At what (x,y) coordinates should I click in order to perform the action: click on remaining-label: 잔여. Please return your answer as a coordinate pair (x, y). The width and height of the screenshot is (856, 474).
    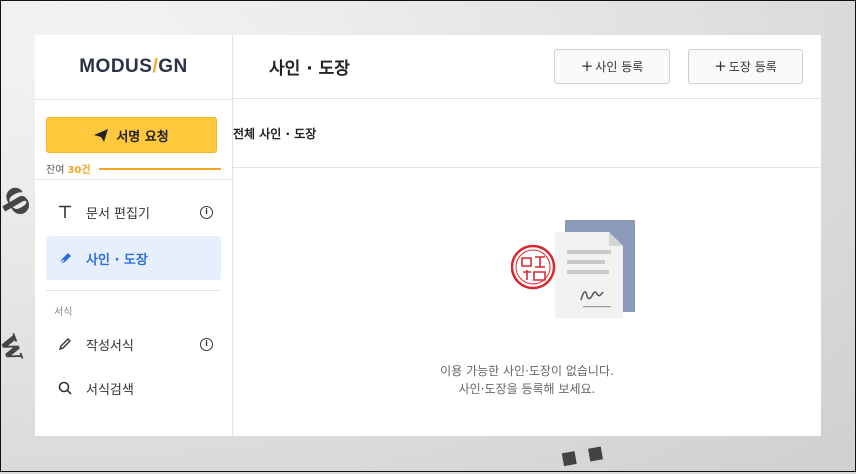
    Looking at the image, I should click on (55, 170).